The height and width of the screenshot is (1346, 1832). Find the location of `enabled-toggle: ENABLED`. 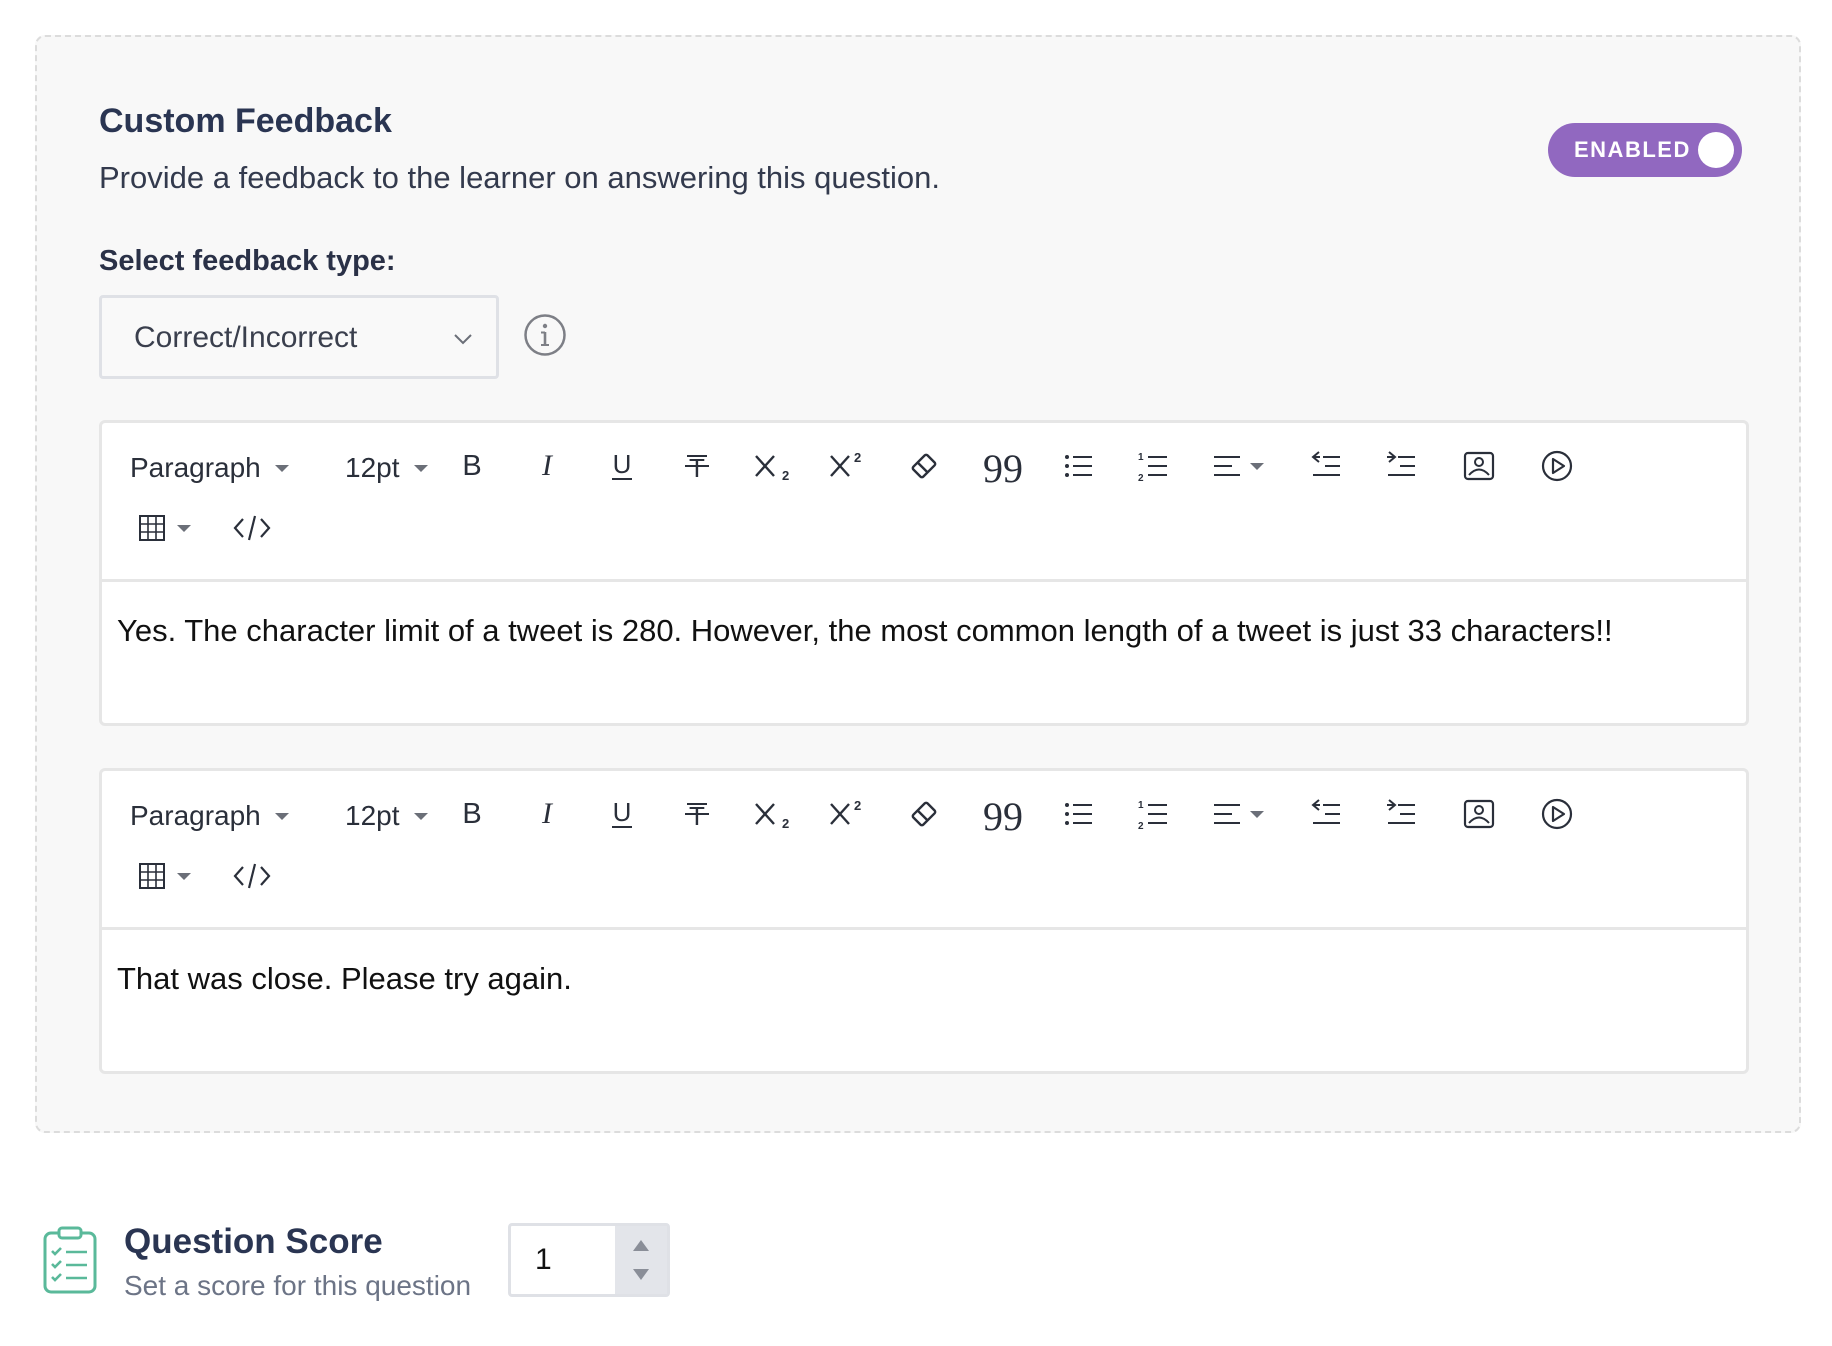

enabled-toggle: ENABLED is located at coordinates (1645, 150).